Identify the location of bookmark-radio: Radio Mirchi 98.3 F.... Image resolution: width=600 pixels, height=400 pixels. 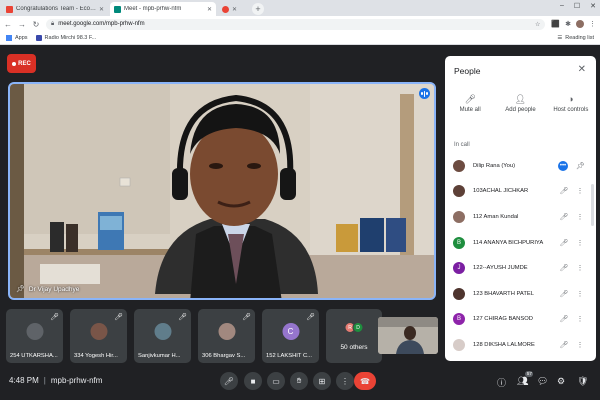
(66, 38).